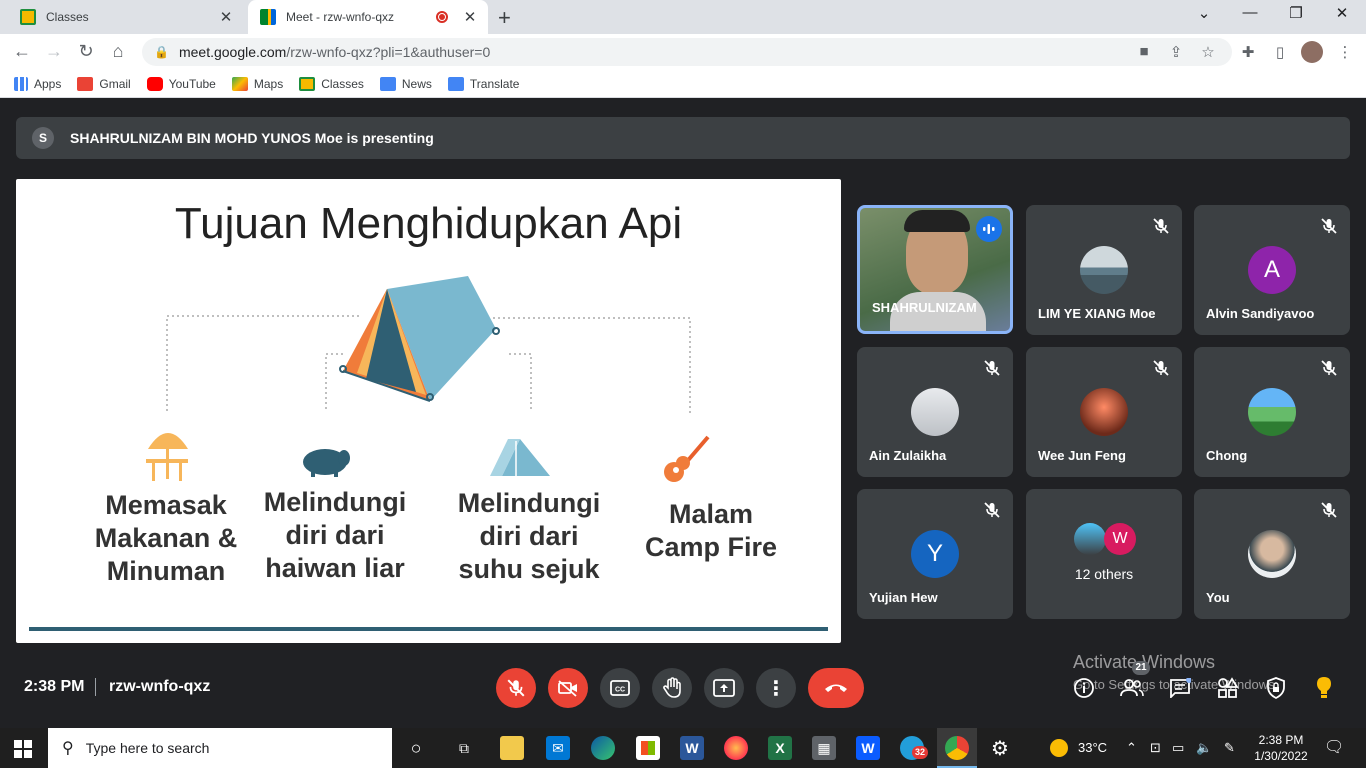  I want to click on caption-line: Memasak, so click(166, 505).